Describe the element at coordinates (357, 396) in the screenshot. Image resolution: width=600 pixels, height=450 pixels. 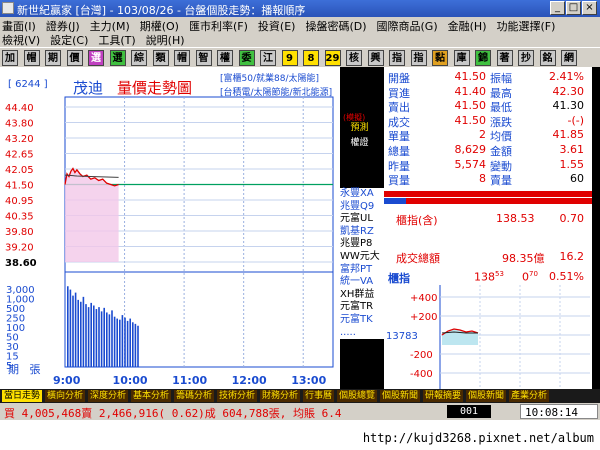
I see `tab-8: 個股總覽` at that location.